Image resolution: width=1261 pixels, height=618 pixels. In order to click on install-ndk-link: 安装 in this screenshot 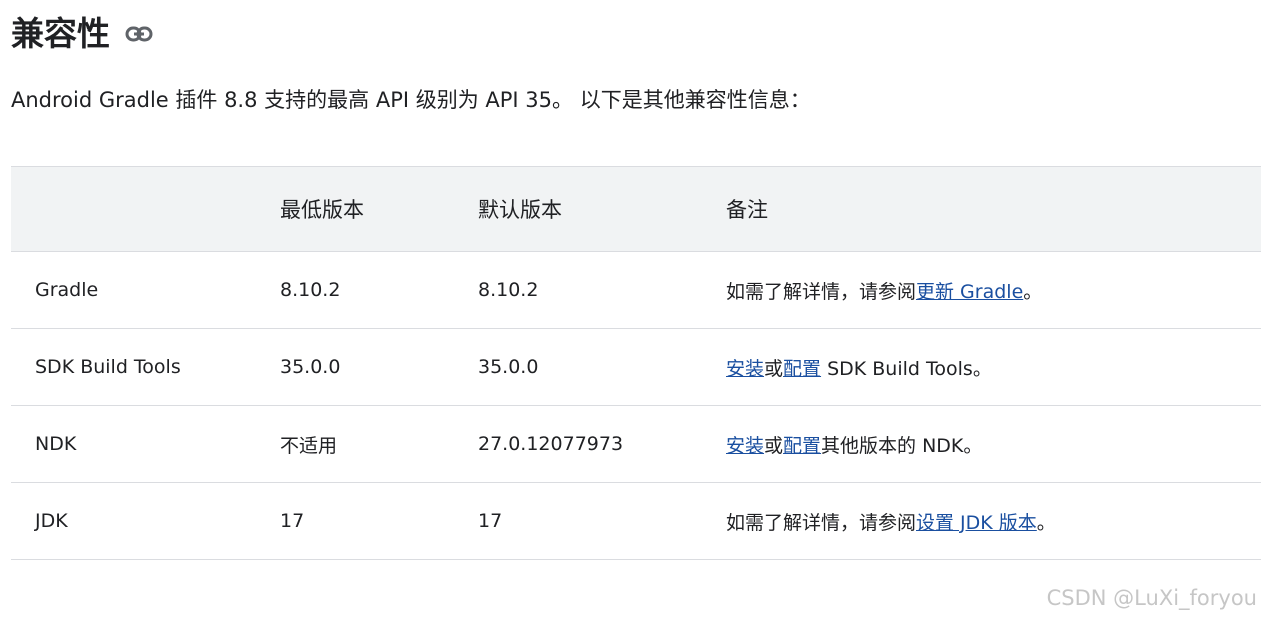, I will do `click(745, 446)`.